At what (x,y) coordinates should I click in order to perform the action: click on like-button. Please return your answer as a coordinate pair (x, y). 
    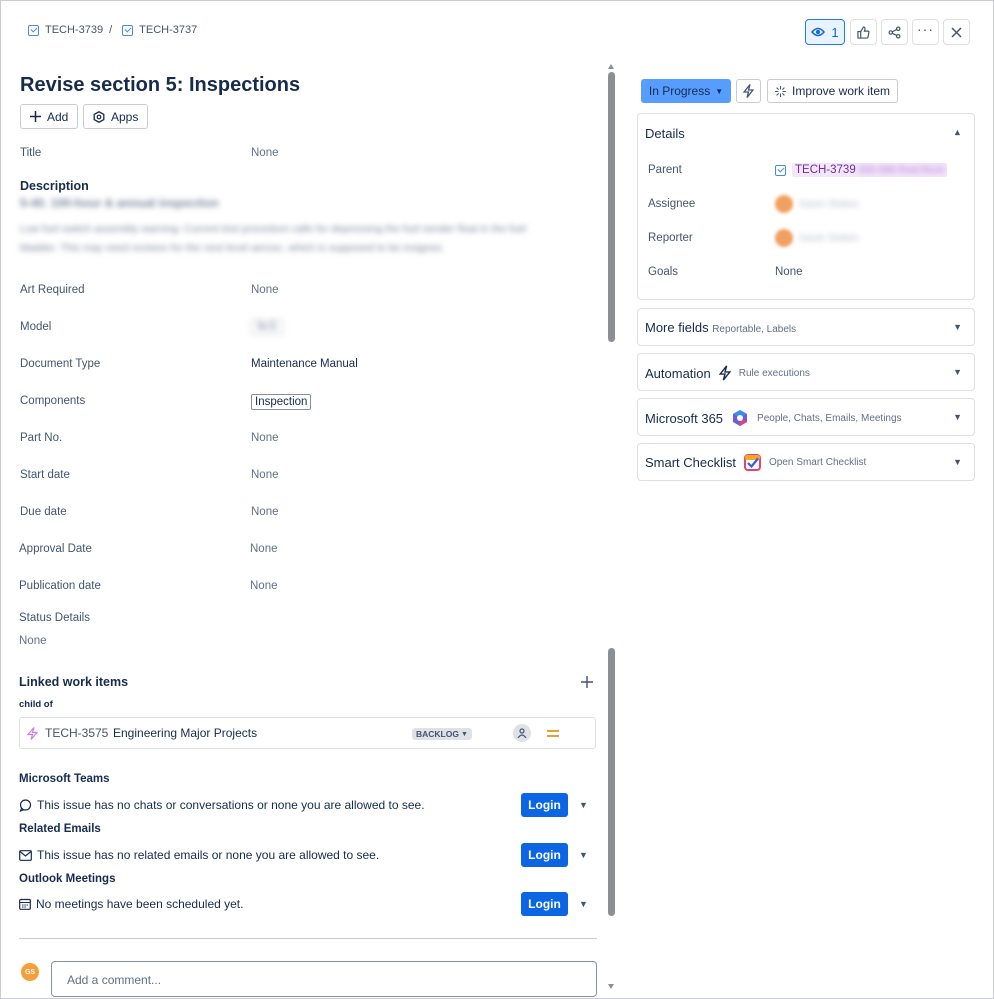
    Looking at the image, I should click on (863, 32).